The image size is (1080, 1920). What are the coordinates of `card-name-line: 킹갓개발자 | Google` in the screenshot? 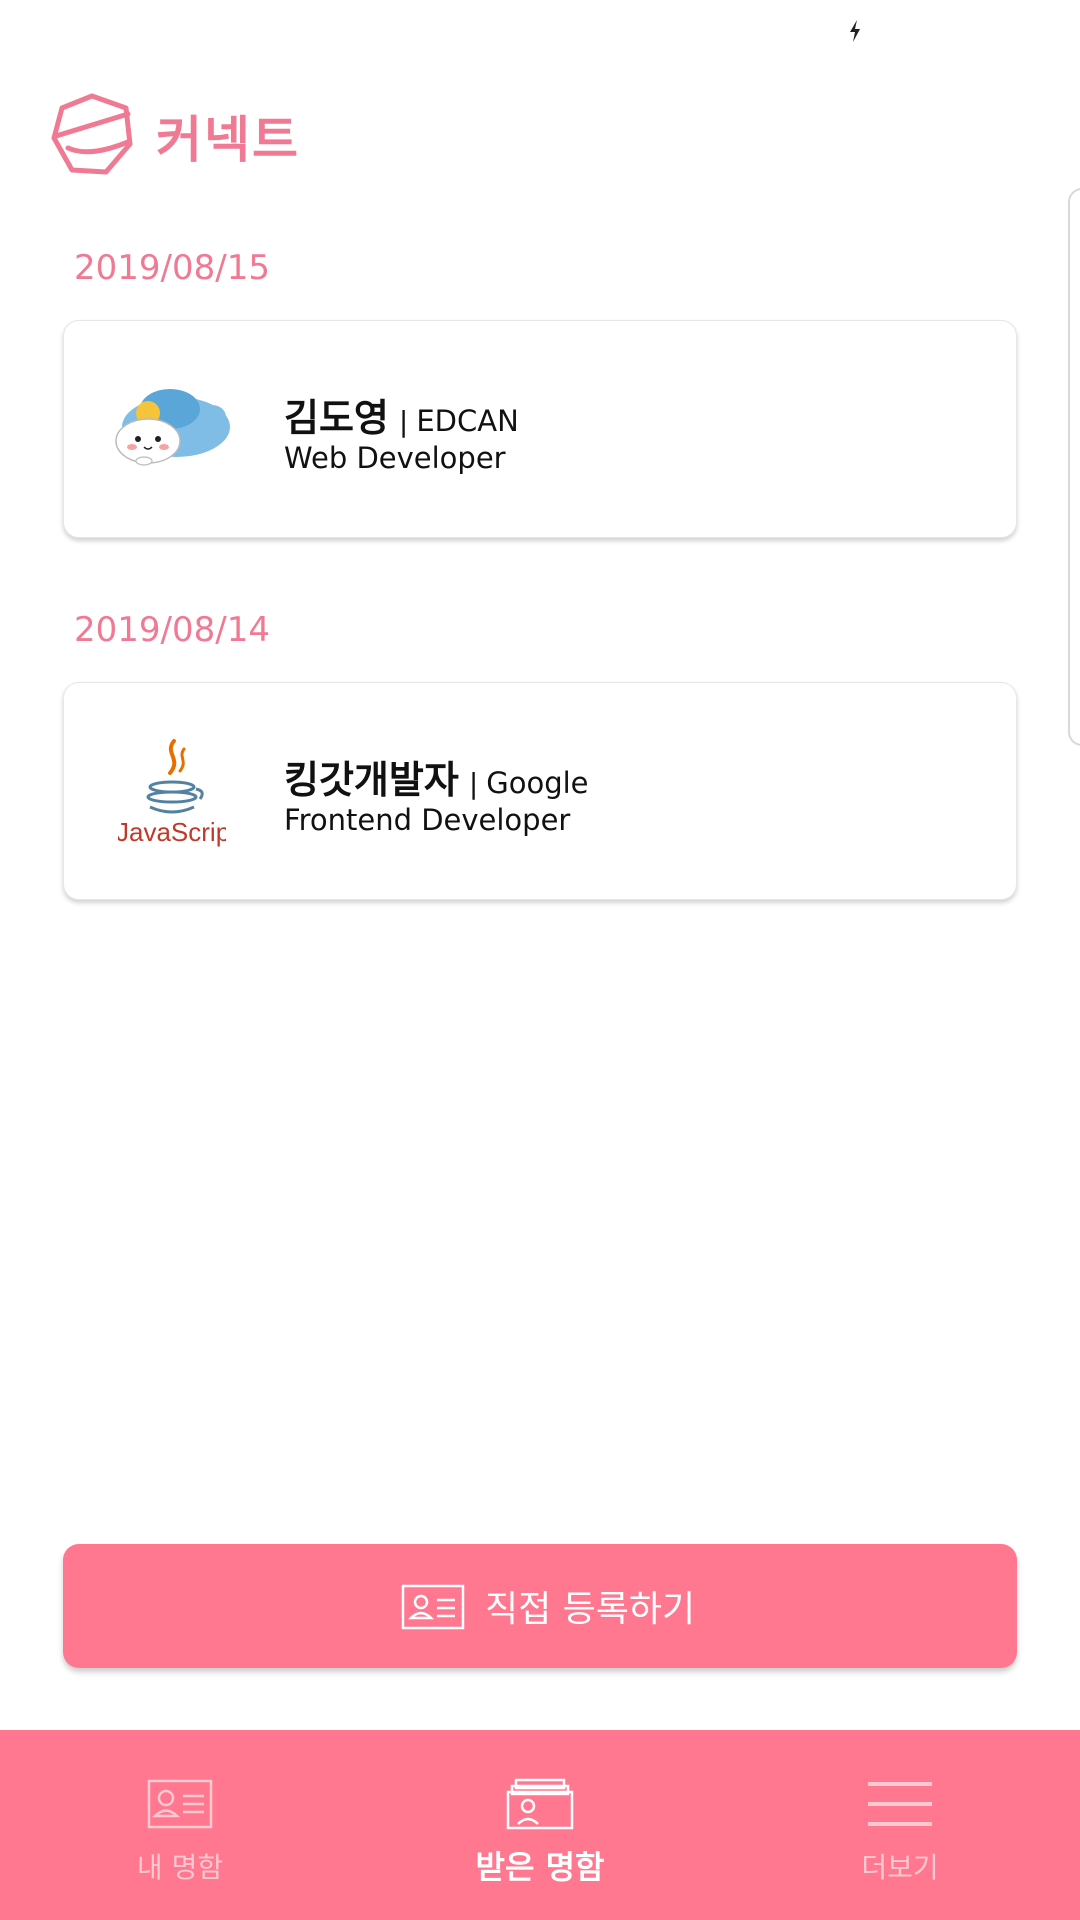 It's located at (436, 776).